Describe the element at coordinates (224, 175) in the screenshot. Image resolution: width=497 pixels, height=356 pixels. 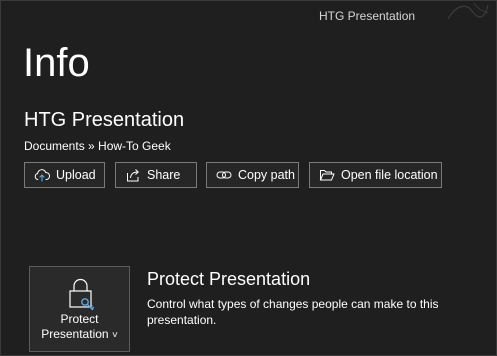
I see `link-icon` at that location.